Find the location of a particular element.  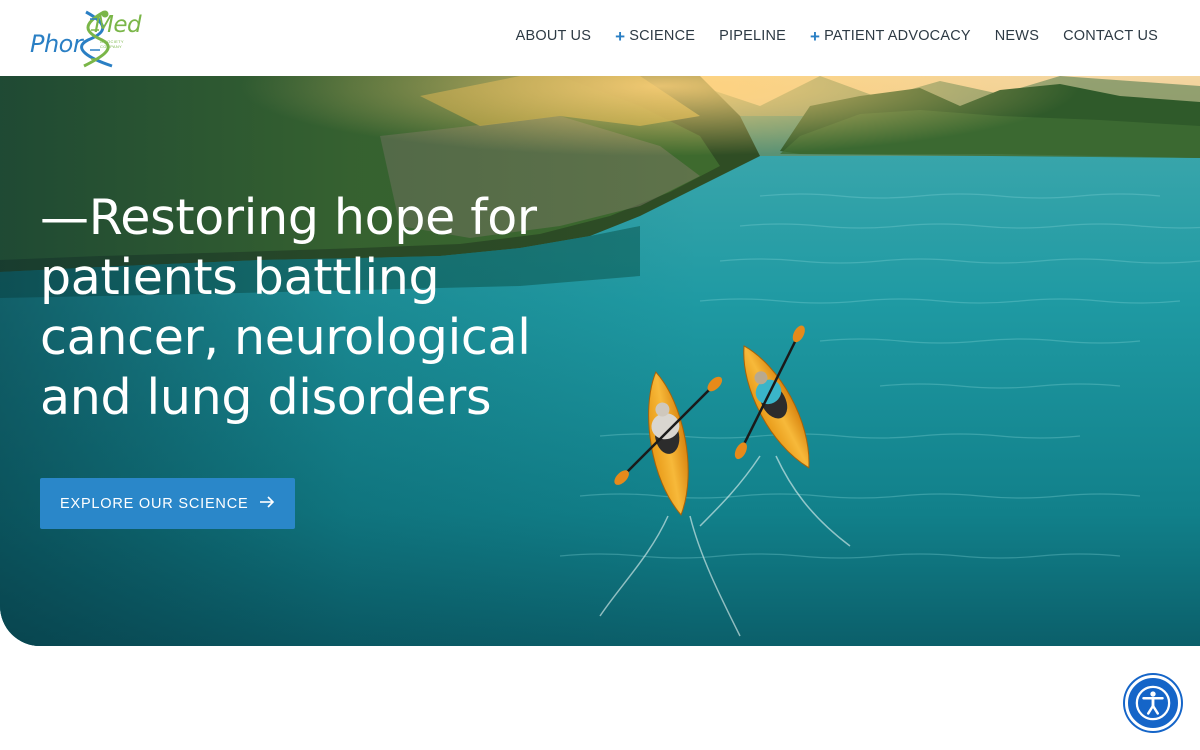

nav-label: PIPELINE is located at coordinates (752, 36).